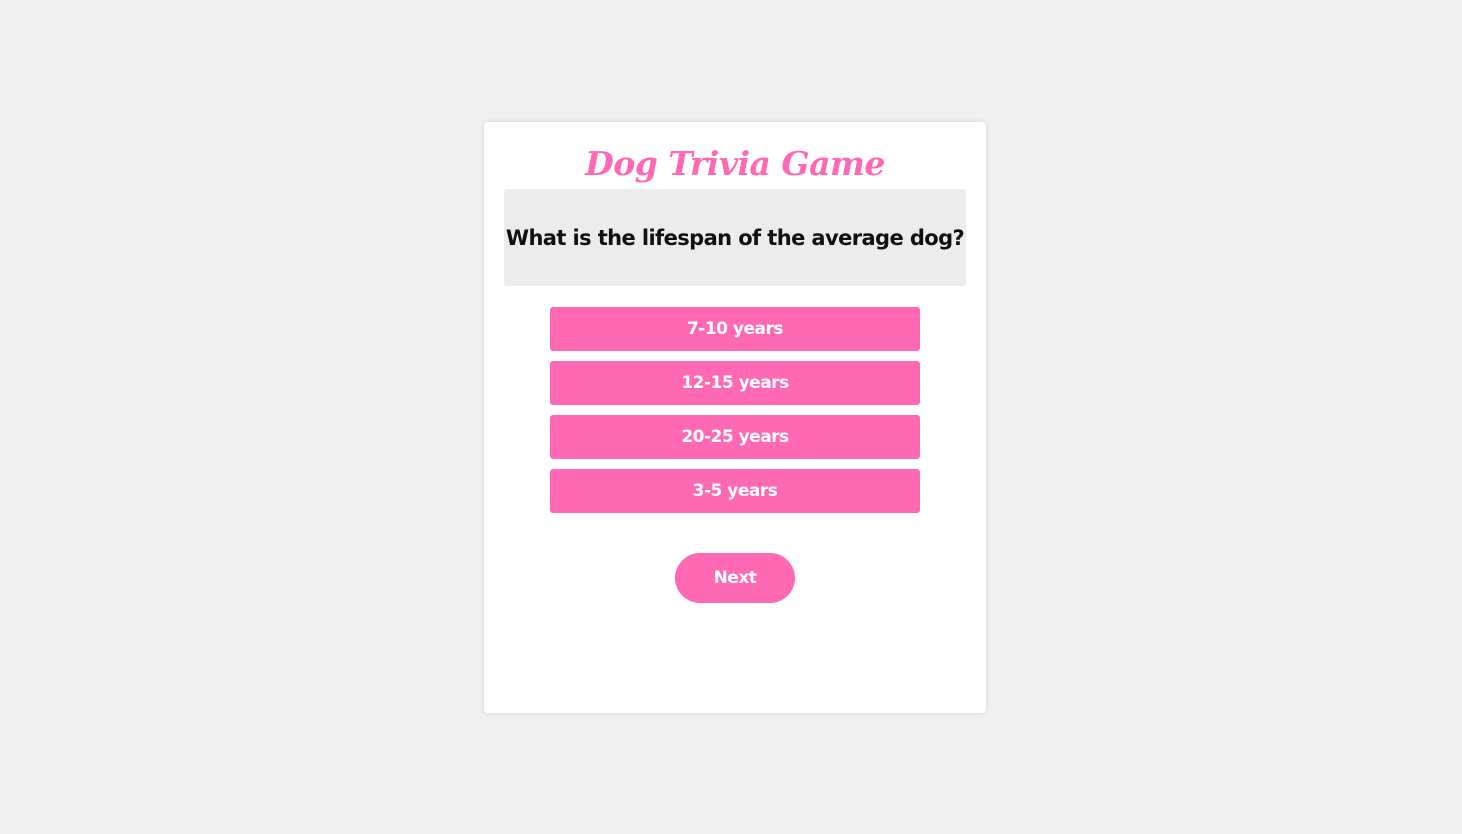 The image size is (1462, 834). I want to click on question-text: What is the lifespan of the average dog?, so click(735, 237).